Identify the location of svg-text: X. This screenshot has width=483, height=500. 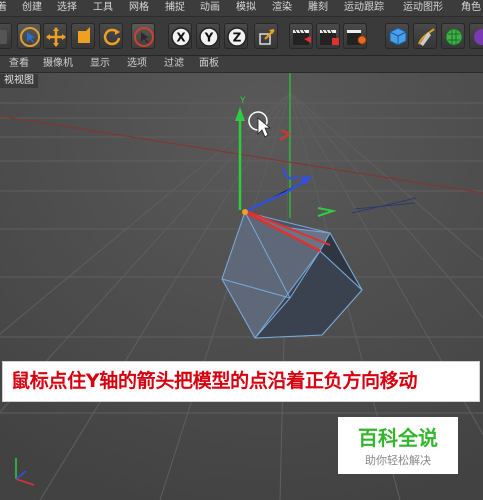
(181, 38).